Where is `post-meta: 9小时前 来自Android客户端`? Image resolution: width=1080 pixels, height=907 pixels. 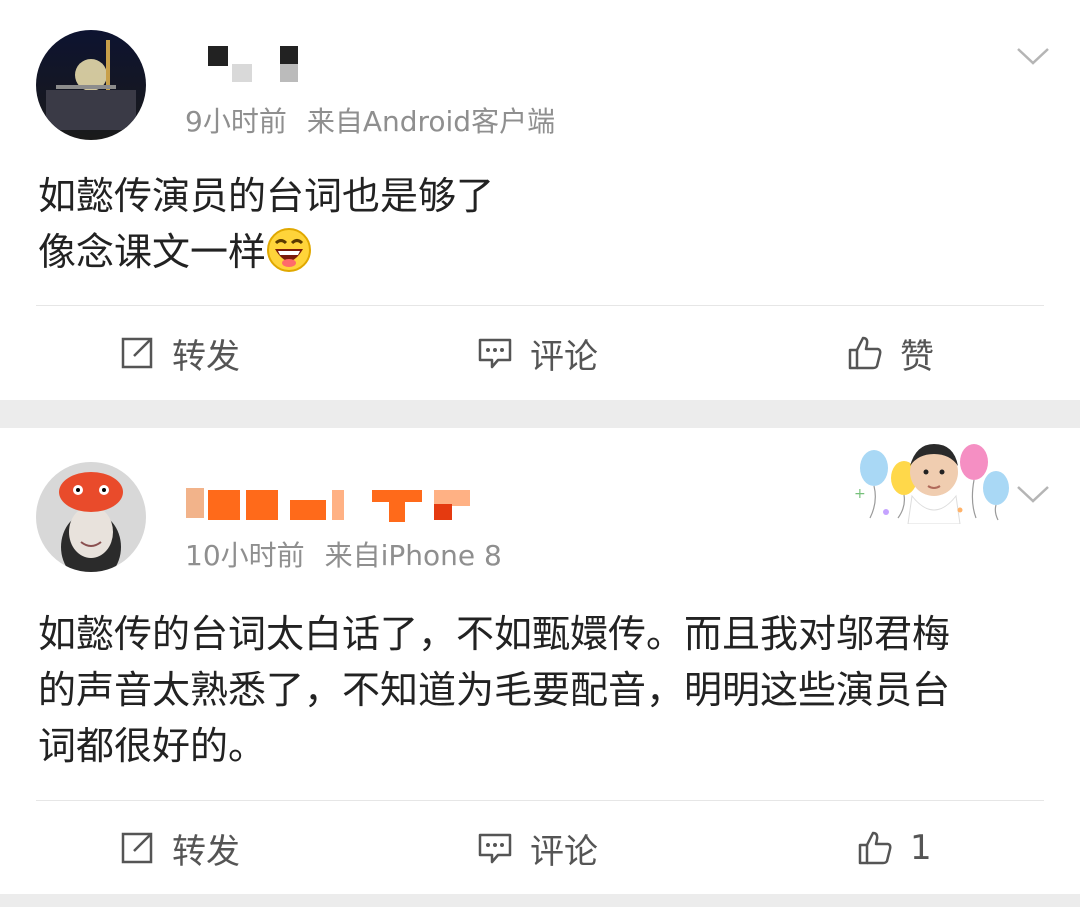 post-meta: 9小时前 来自Android客户端 is located at coordinates (370, 120).